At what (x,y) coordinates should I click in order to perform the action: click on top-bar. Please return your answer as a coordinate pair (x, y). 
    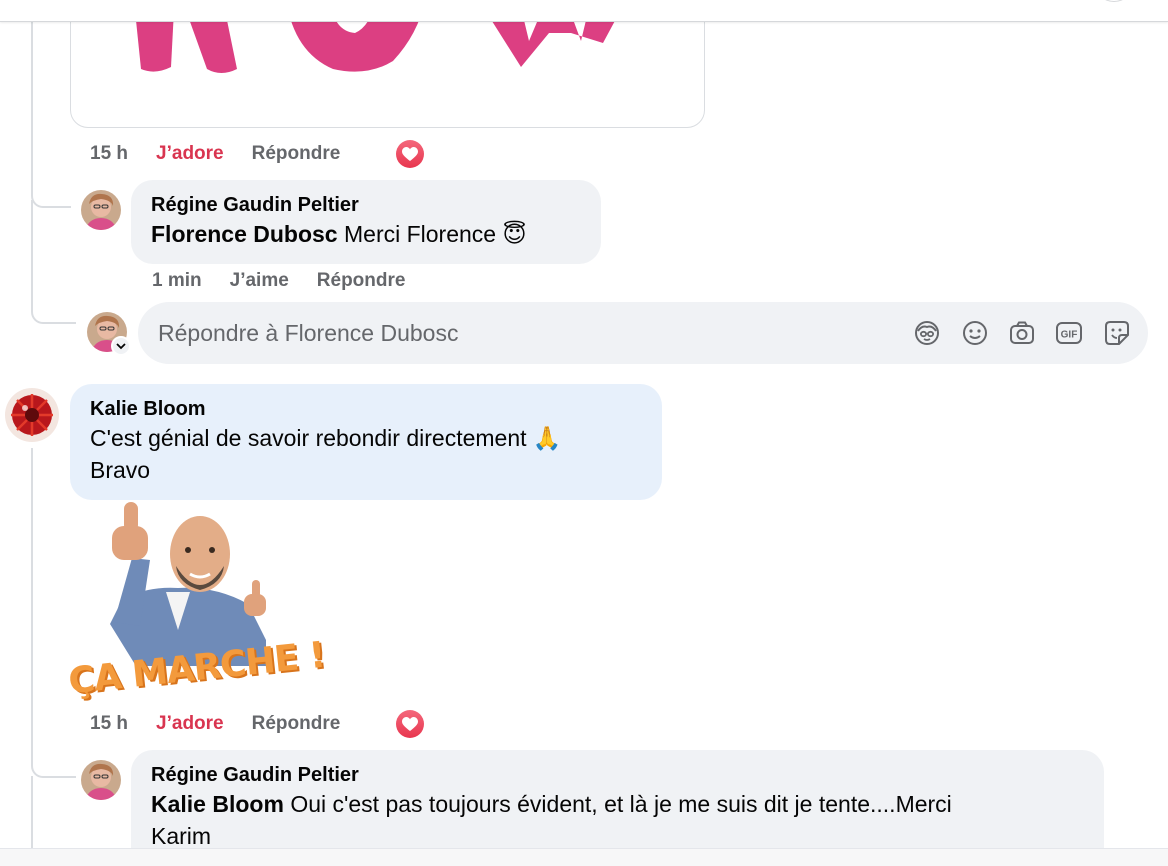
    Looking at the image, I should click on (584, 11).